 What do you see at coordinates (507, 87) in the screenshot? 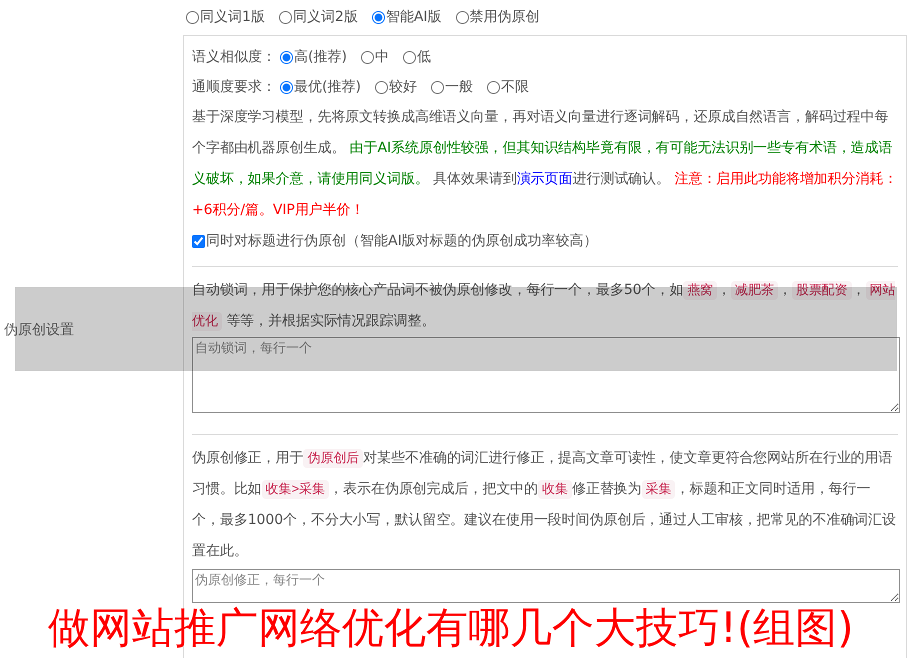
I see `fluency-option: 不限` at bounding box center [507, 87].